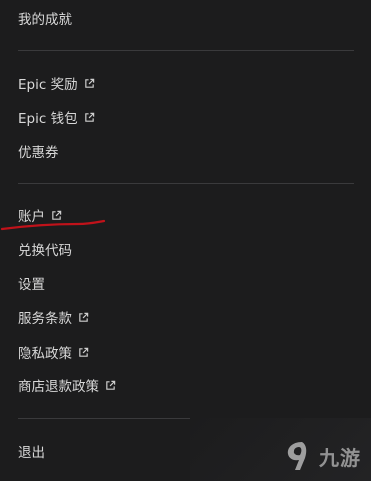  Describe the element at coordinates (53, 225) in the screenshot. I see `red-underline-annotation` at that location.